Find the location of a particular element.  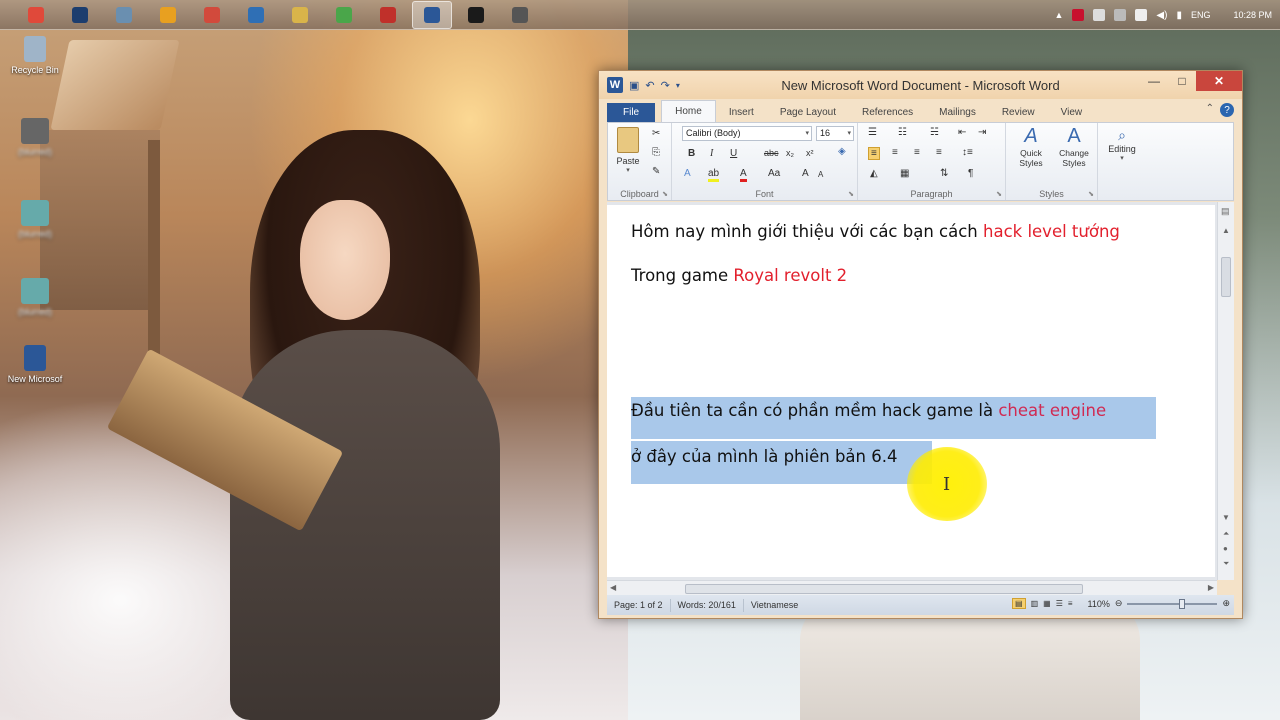

shrink-font-icon: A is located at coordinates (820, 174).